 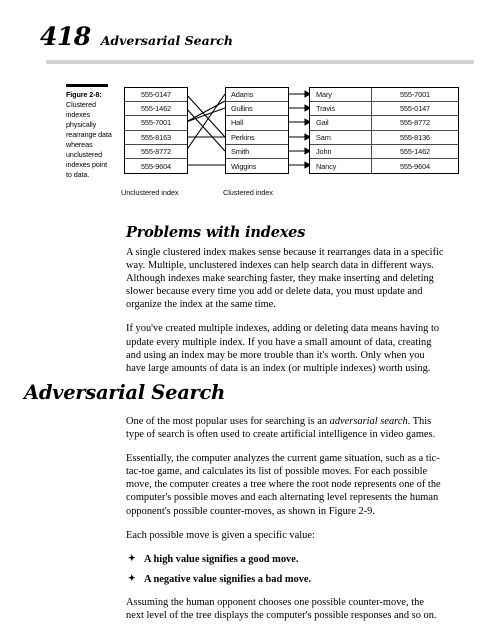 I want to click on unclustered-cell: 555-9604, so click(x=156, y=166).